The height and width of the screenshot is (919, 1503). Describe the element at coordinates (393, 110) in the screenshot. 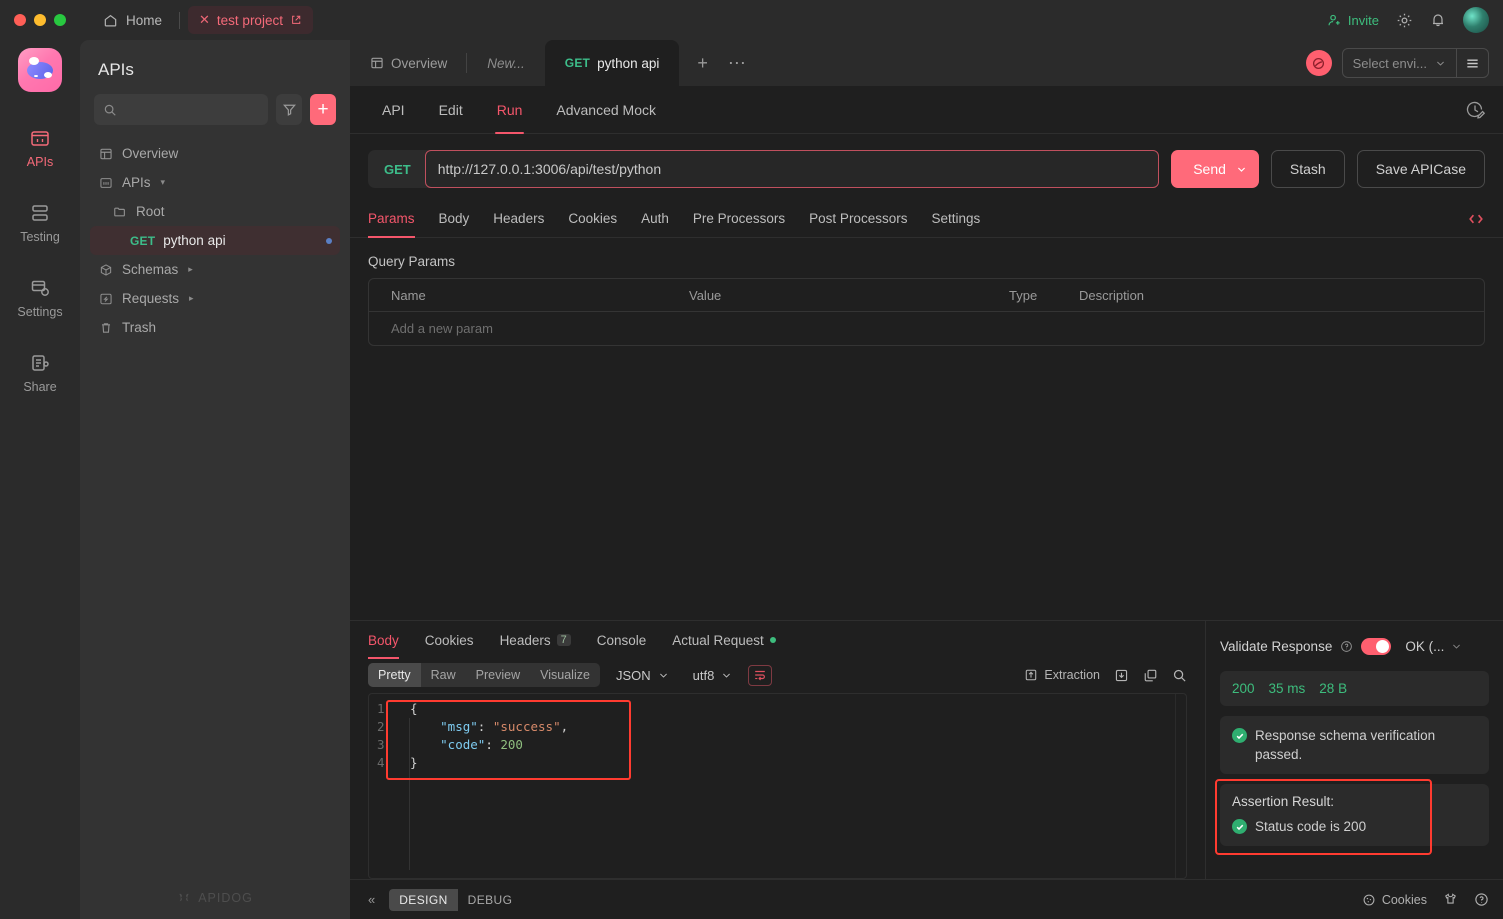

I see `tab-api: API` at that location.